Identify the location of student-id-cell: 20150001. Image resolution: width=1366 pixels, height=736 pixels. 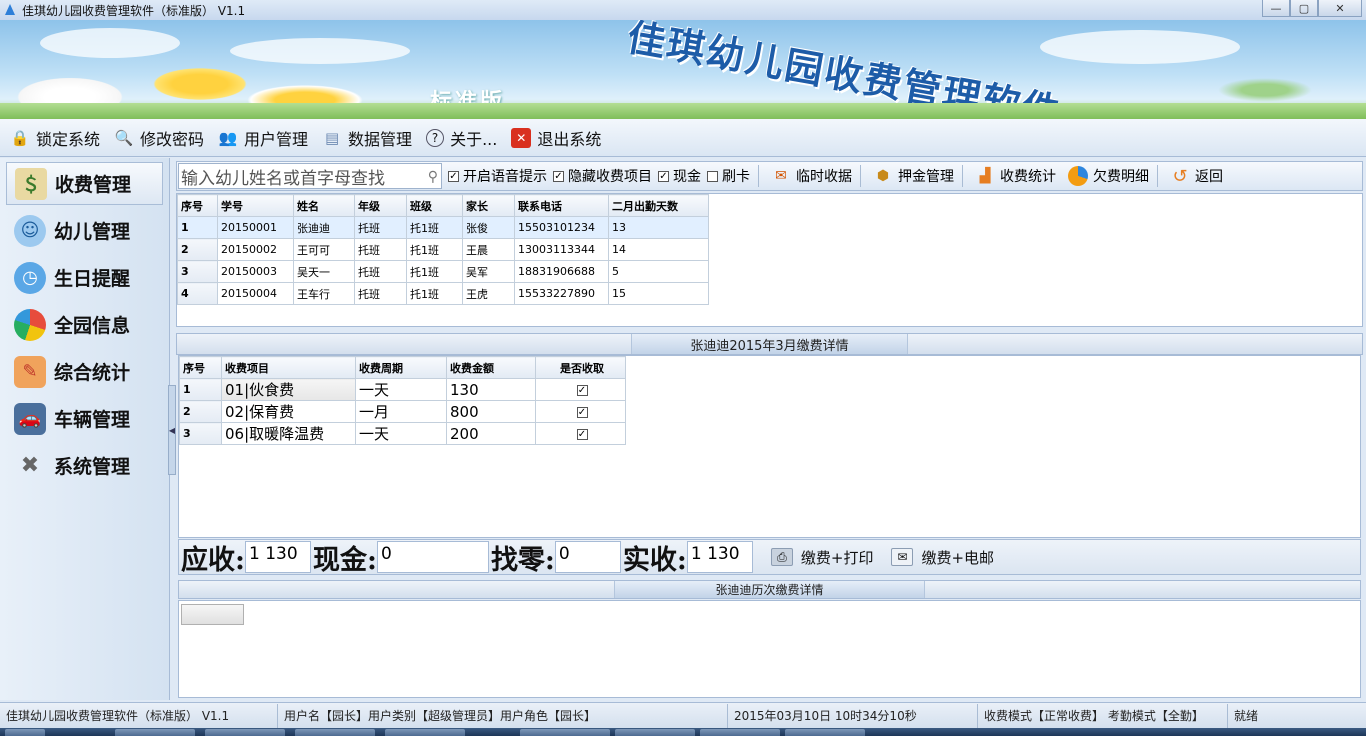
(255, 227).